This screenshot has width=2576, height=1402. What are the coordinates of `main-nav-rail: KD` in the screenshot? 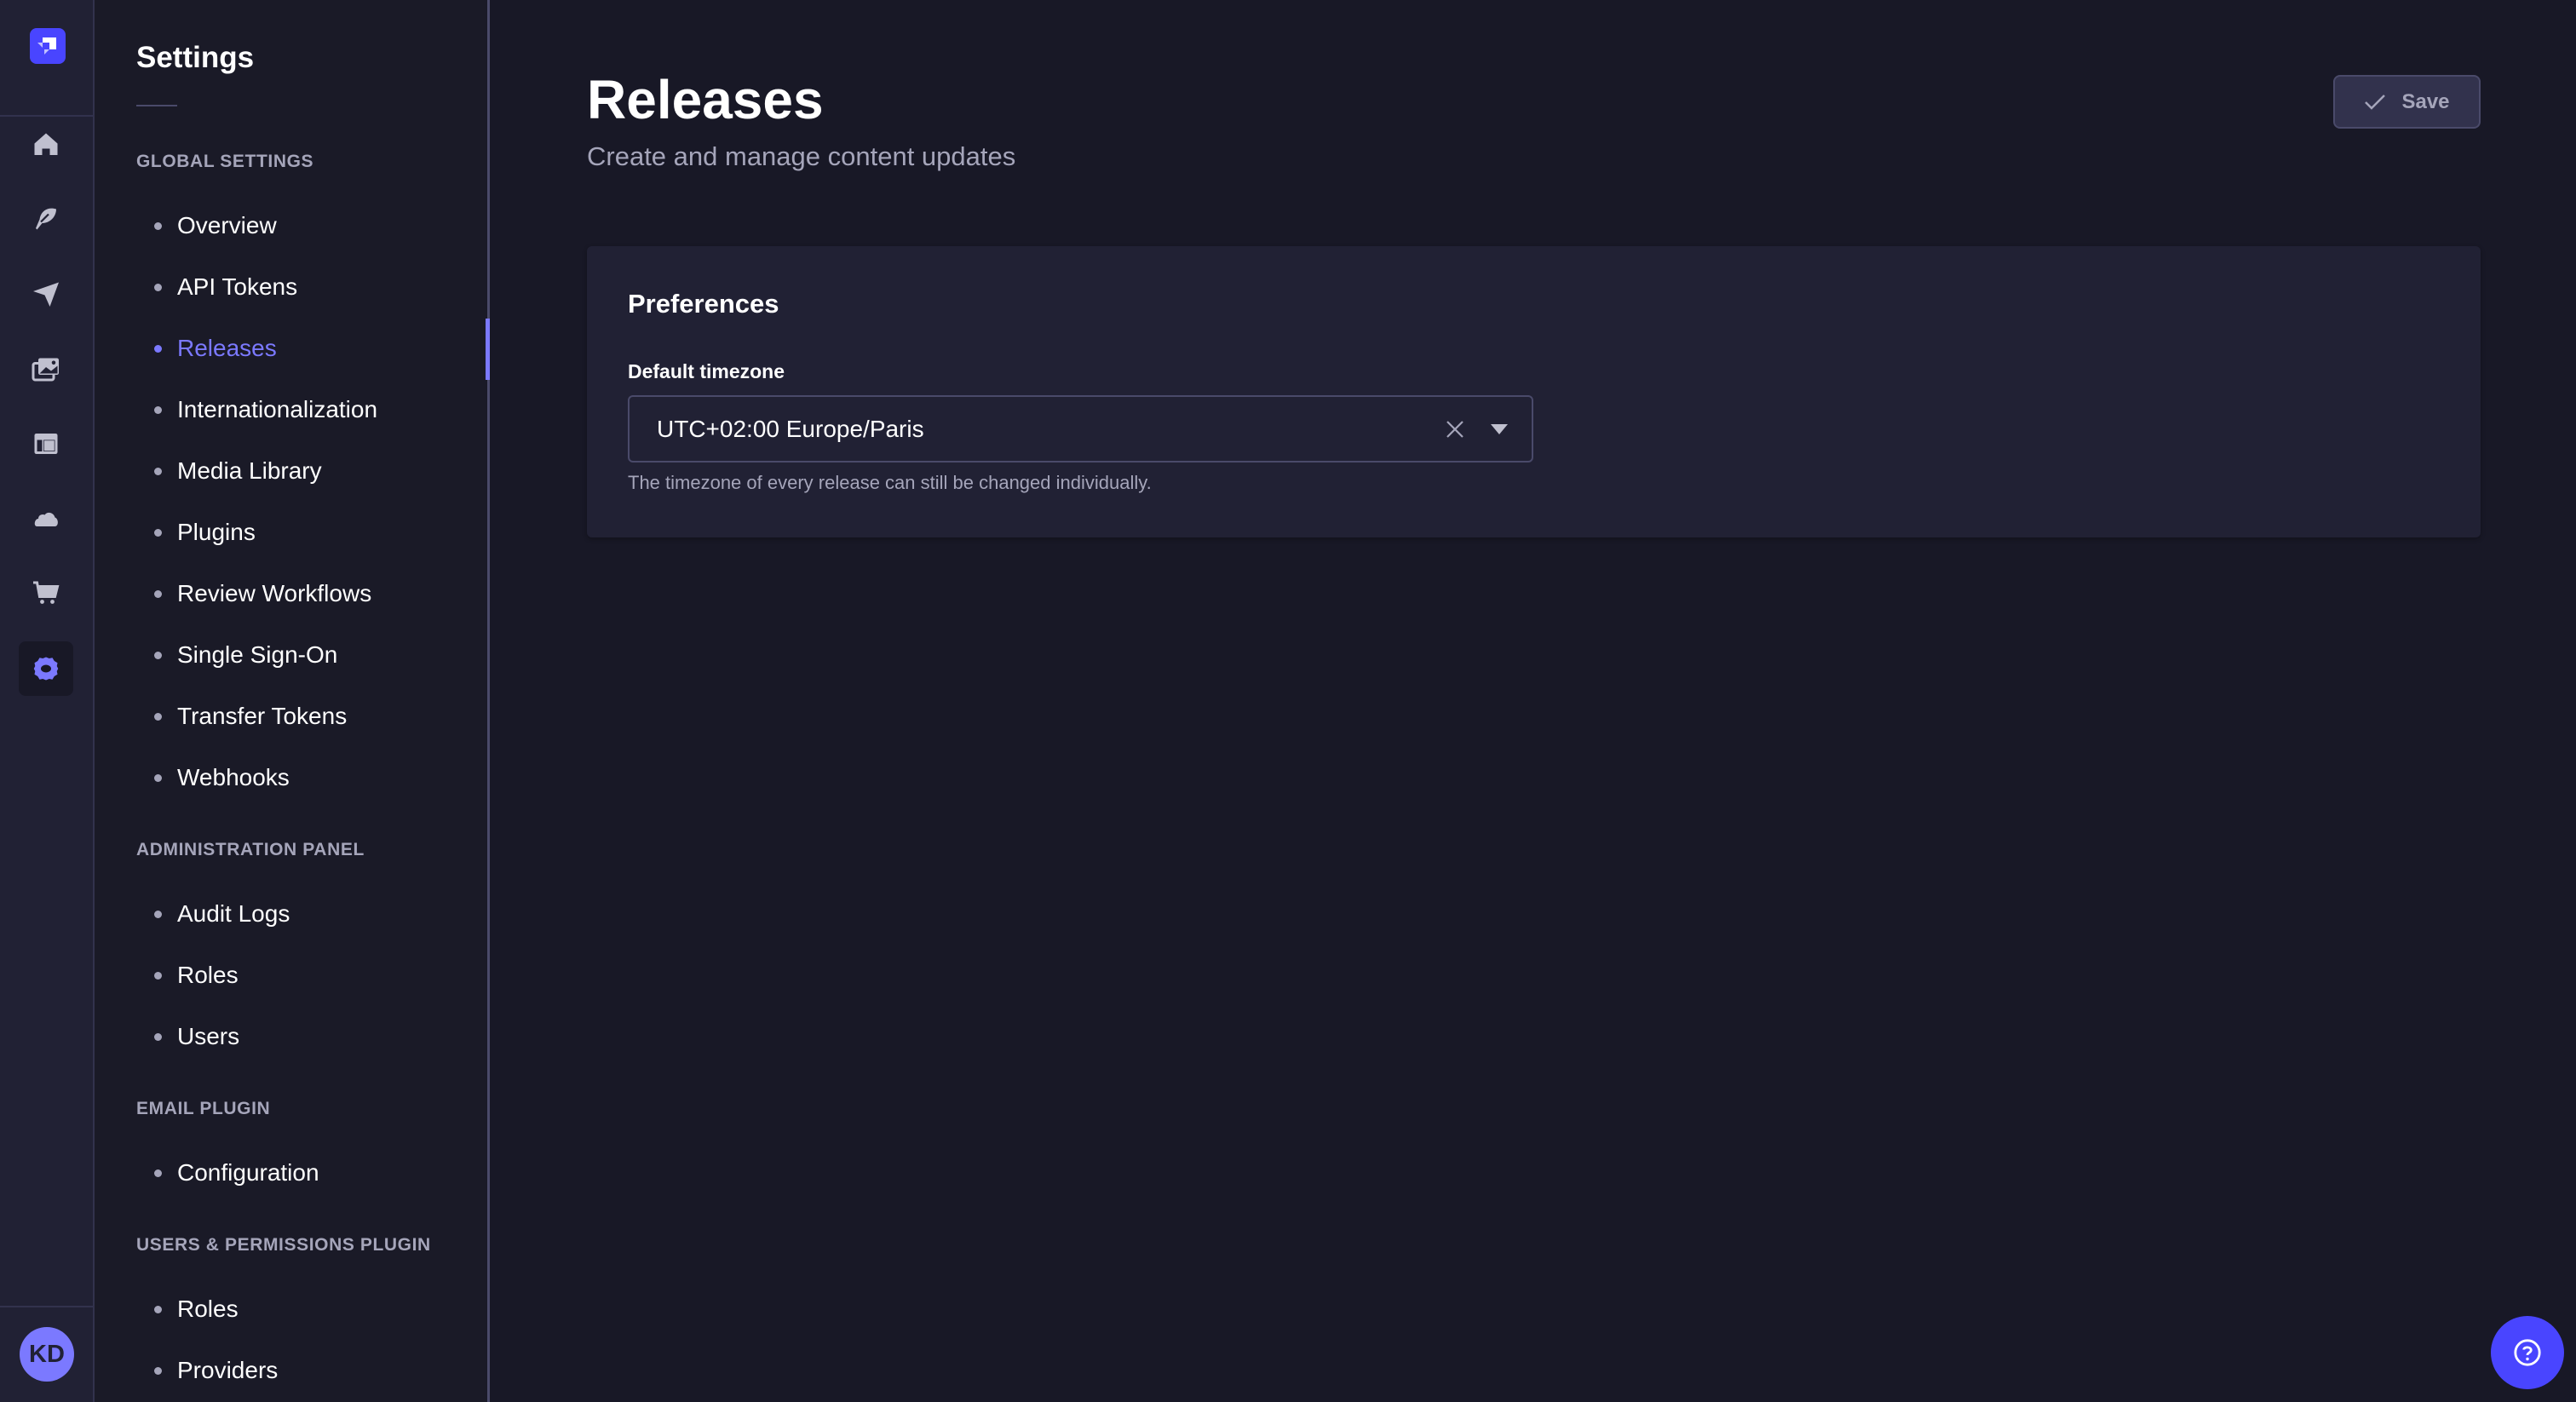 It's located at (48, 701).